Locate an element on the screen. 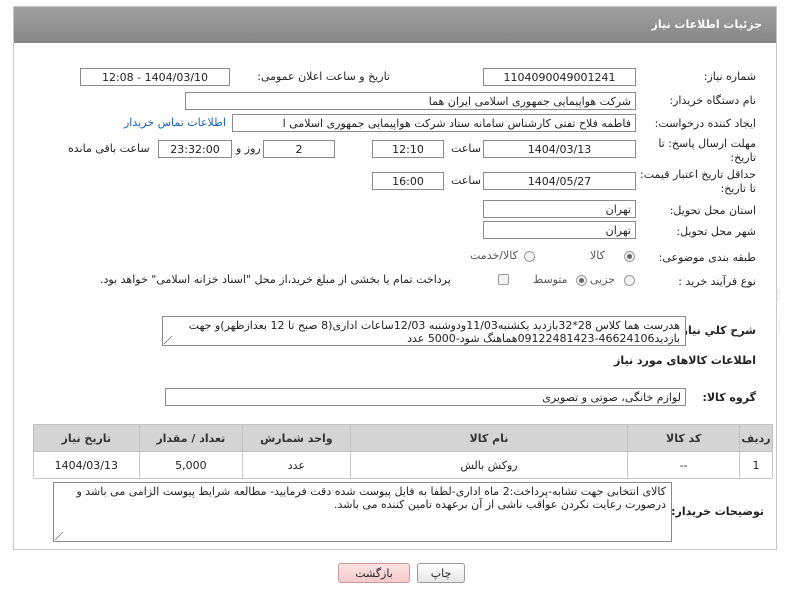 This screenshot has width=788, height=598. validity-time-label: ساعت is located at coordinates (466, 180).